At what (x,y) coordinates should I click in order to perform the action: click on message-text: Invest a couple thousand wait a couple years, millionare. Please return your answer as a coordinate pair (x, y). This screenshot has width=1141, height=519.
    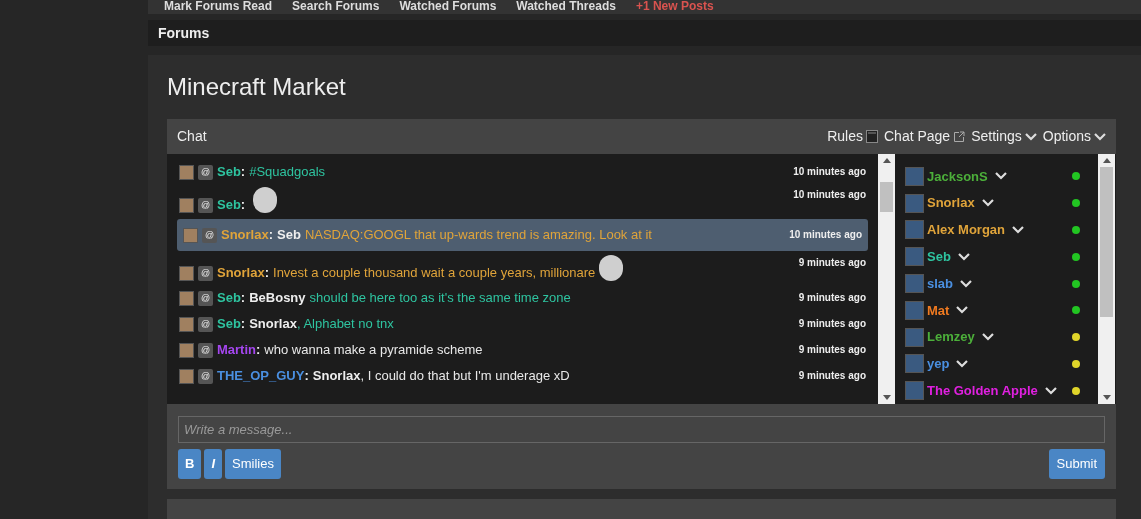
    Looking at the image, I should click on (434, 273).